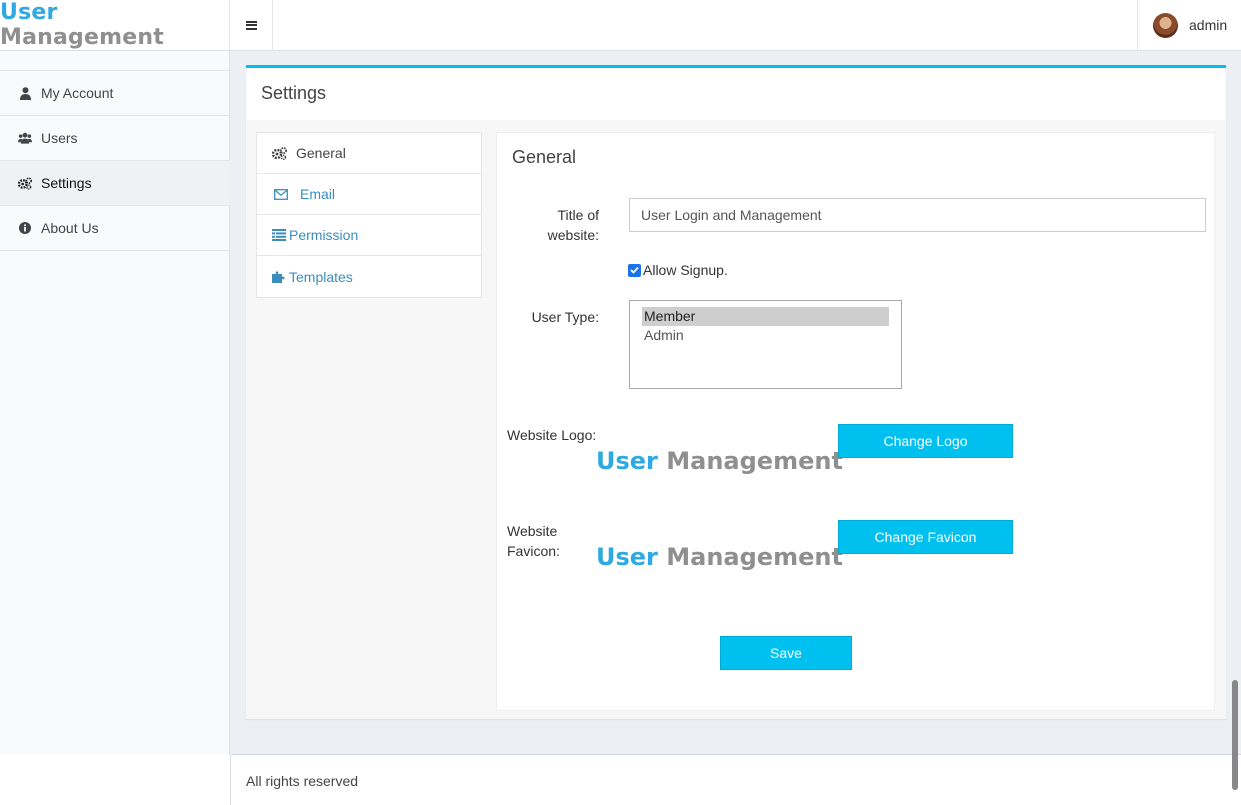  Describe the element at coordinates (565, 317) in the screenshot. I see `user-type-label: User Type:` at that location.